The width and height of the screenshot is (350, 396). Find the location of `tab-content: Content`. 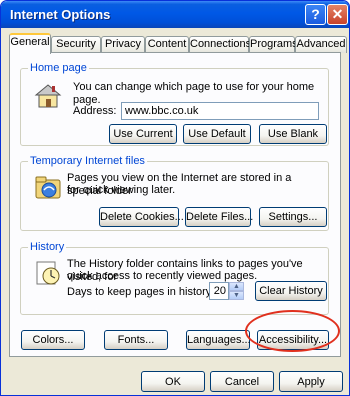

tab-content: Content is located at coordinates (167, 44).